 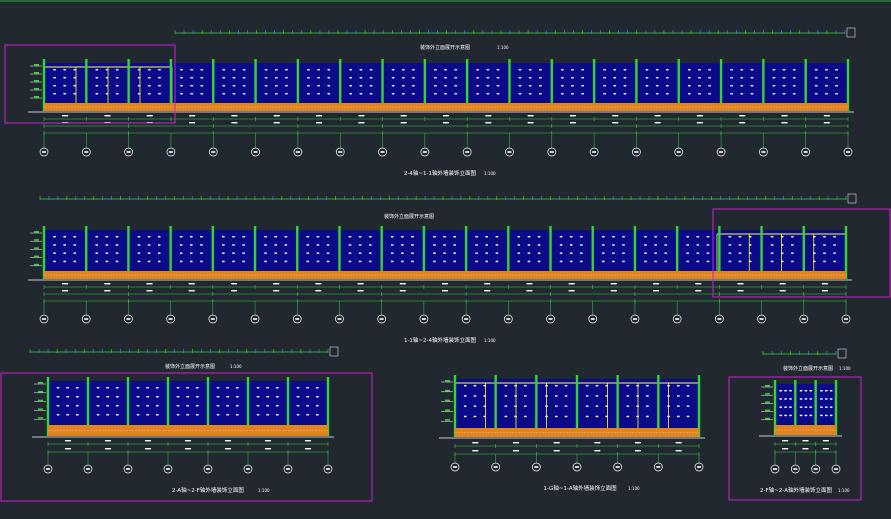 What do you see at coordinates (445, 47) in the screenshot?
I see `elevation-1-strip-label: 装饰外立面展开示意图` at bounding box center [445, 47].